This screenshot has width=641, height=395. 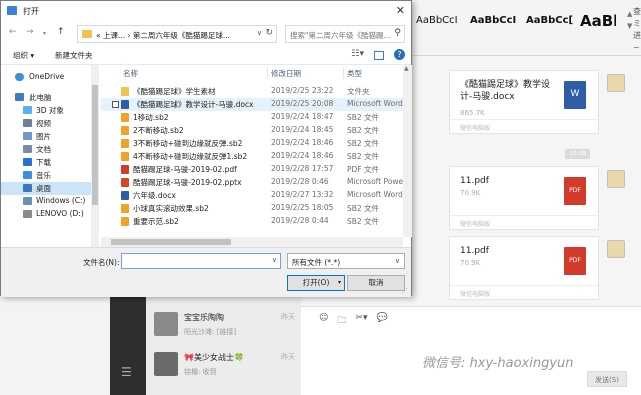 I want to click on search-icon: ⚲, so click(x=397, y=33).